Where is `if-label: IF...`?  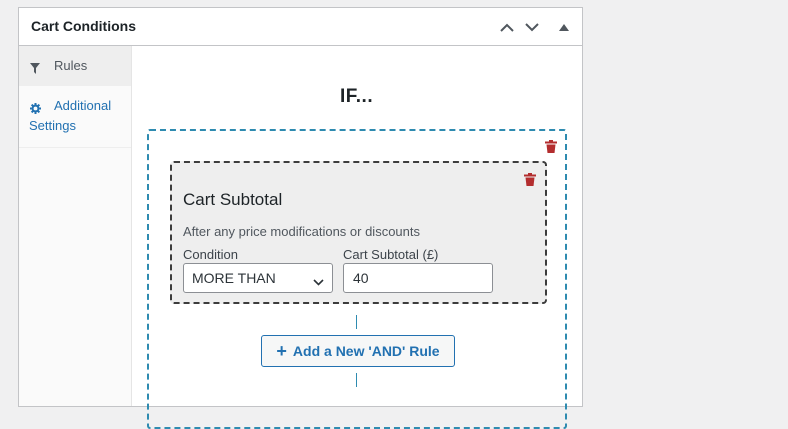
if-label: IF... is located at coordinates (357, 96).